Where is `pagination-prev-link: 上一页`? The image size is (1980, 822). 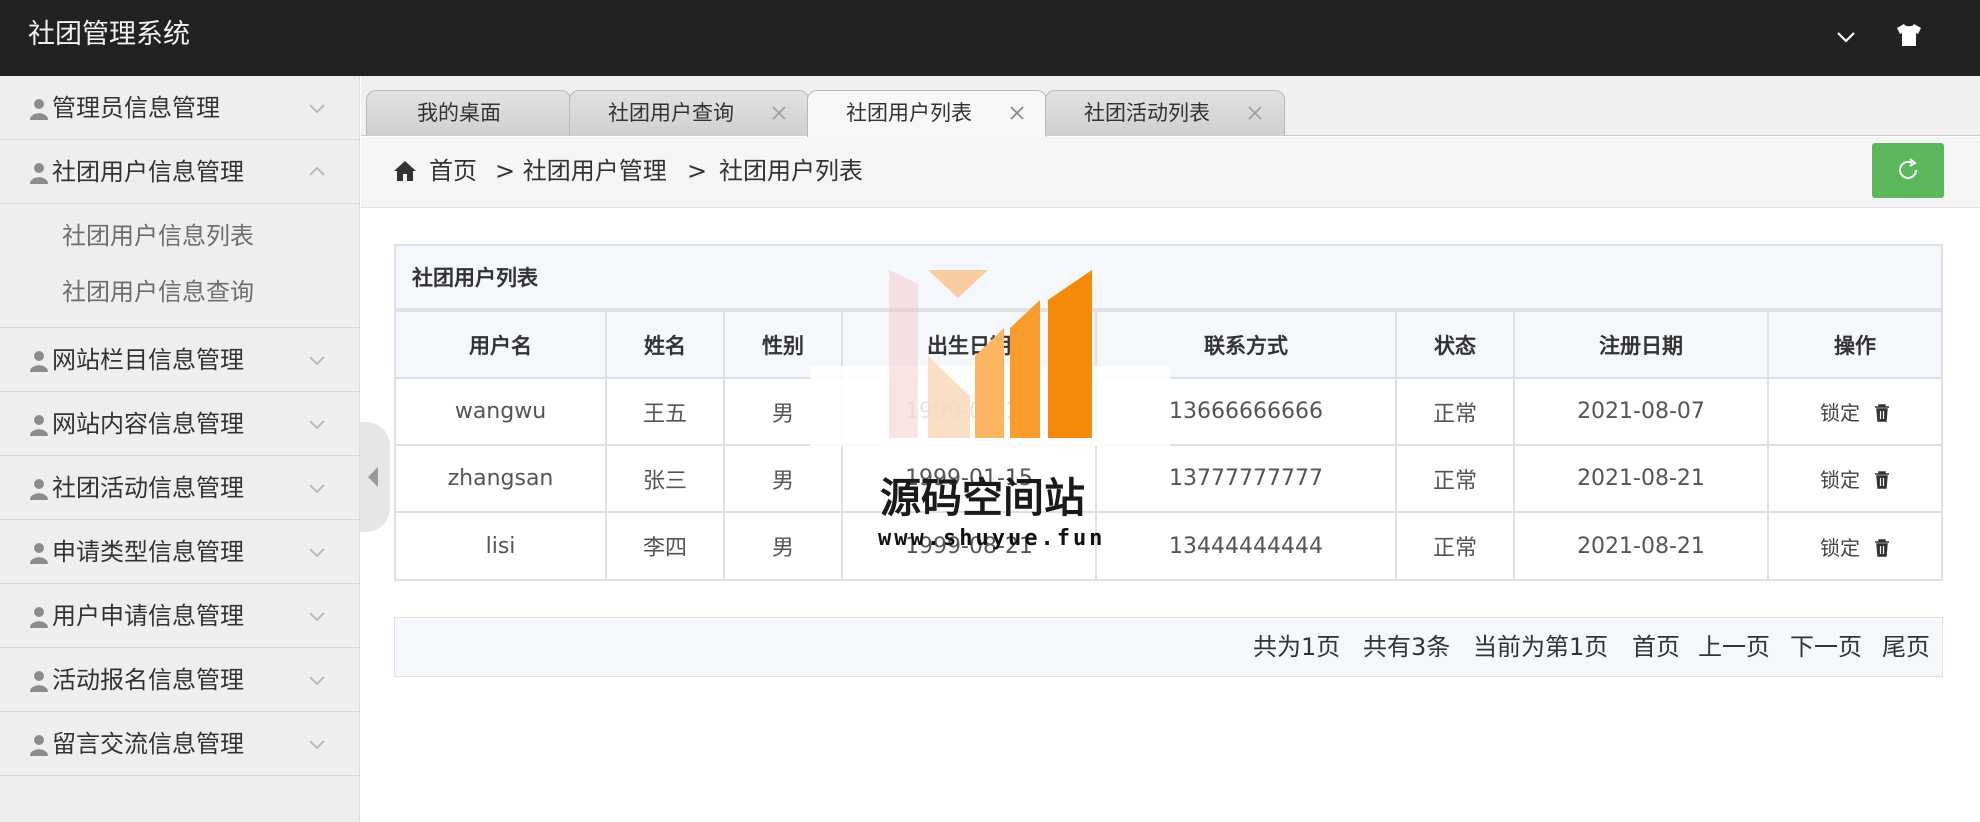 pagination-prev-link: 上一页 is located at coordinates (1734, 647).